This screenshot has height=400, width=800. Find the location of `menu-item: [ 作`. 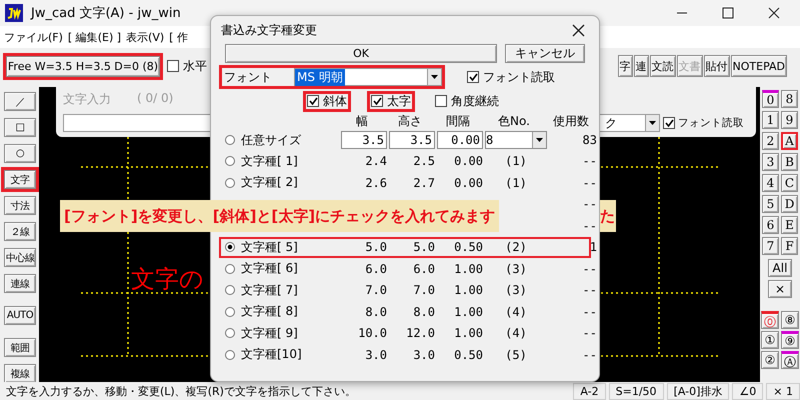

menu-item: [ 作 is located at coordinates (178, 37).